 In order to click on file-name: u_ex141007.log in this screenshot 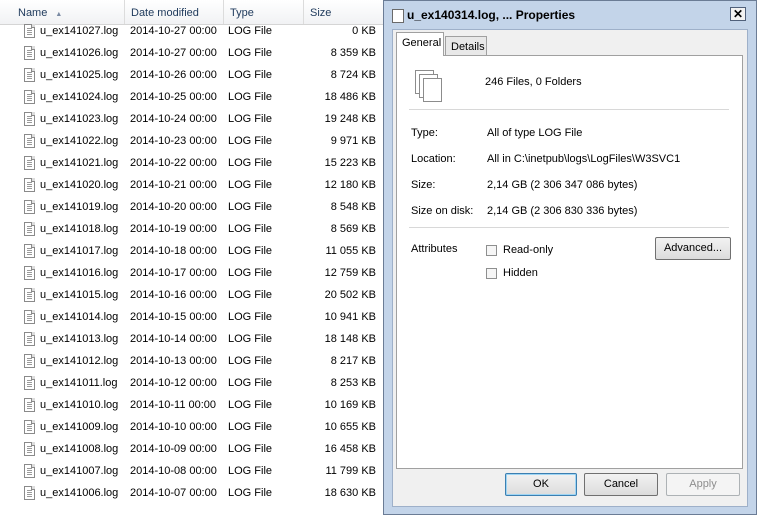, I will do `click(79, 471)`.